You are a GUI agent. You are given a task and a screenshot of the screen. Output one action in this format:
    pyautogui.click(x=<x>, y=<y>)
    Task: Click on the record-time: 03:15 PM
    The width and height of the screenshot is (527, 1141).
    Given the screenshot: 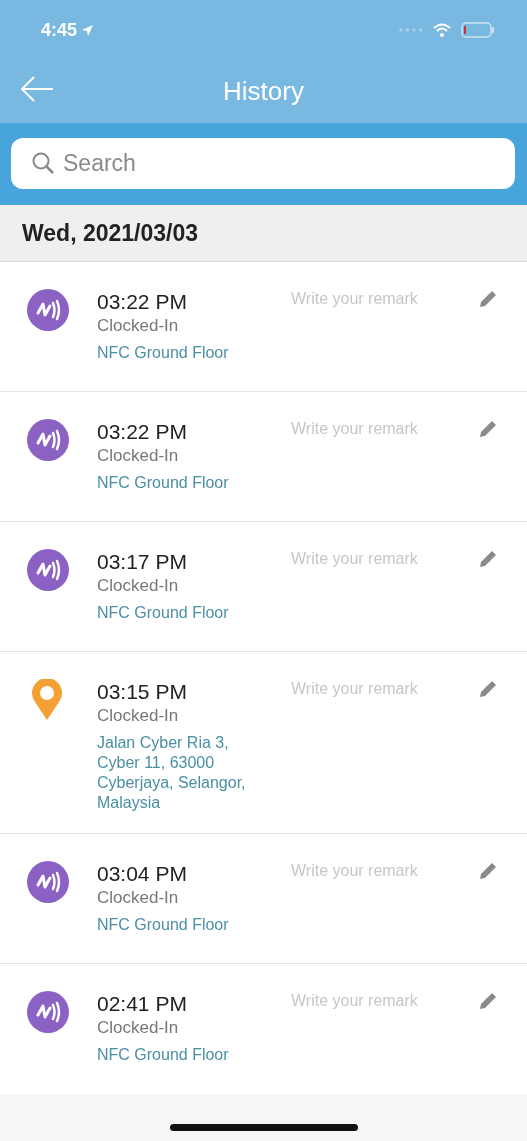 What is the action you would take?
    pyautogui.click(x=142, y=692)
    